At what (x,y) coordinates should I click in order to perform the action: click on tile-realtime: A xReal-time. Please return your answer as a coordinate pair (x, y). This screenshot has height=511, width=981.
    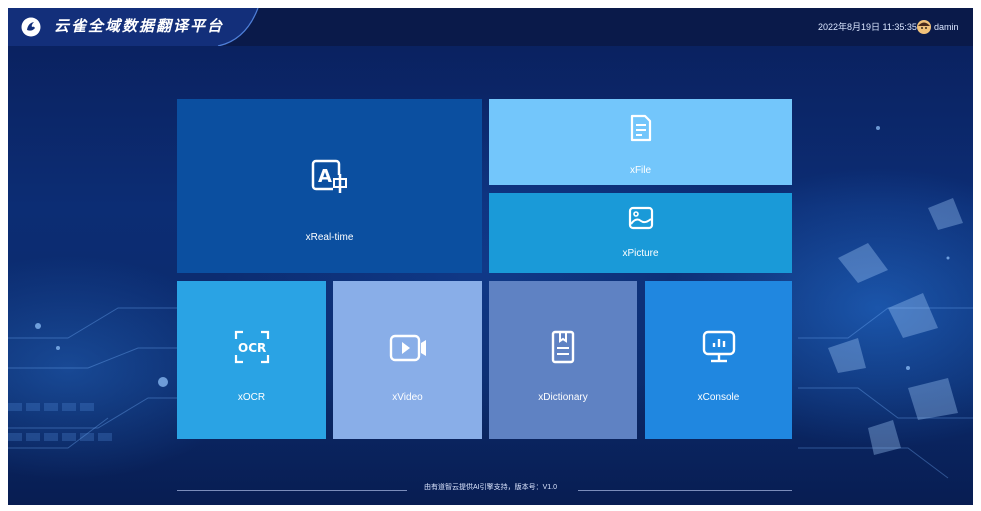
    Looking at the image, I should click on (329, 186).